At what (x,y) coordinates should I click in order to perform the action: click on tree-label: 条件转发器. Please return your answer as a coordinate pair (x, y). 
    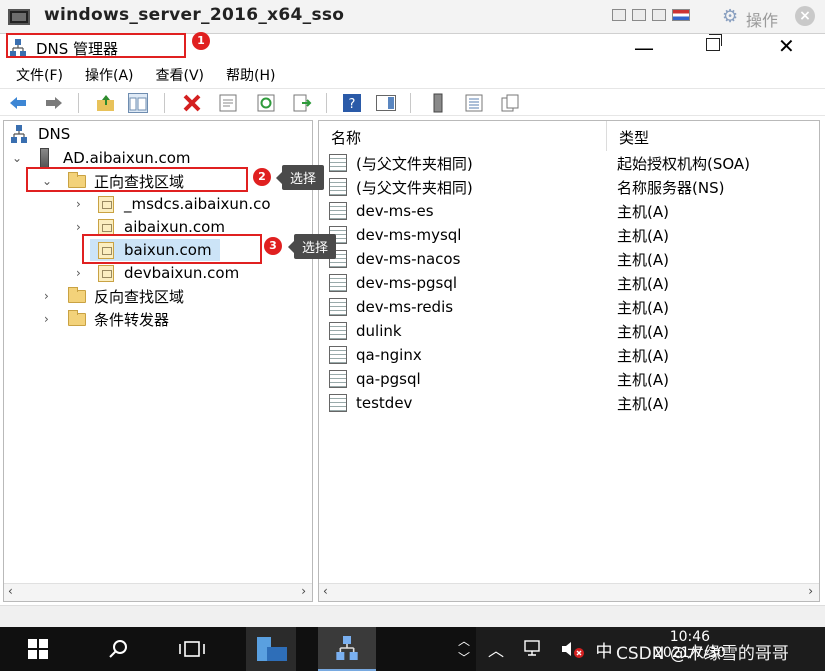
    Looking at the image, I should click on (132, 319).